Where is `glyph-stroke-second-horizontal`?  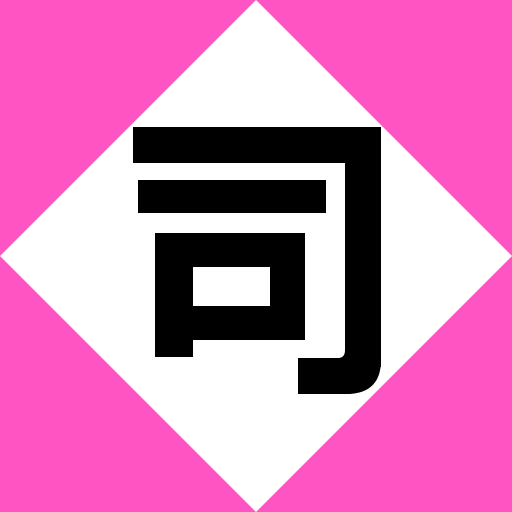 glyph-stroke-second-horizontal is located at coordinates (232, 196).